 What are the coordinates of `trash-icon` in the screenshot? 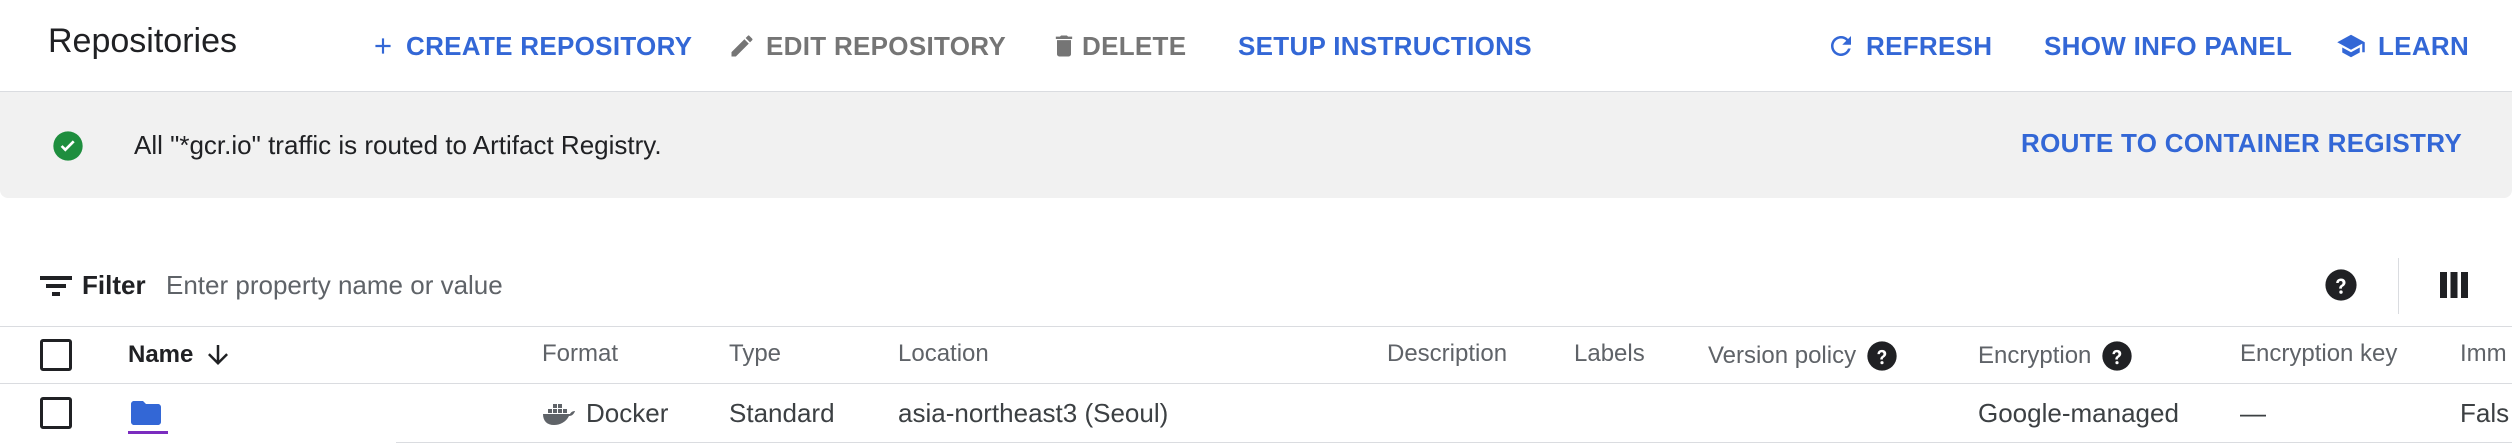 It's located at (1064, 46).